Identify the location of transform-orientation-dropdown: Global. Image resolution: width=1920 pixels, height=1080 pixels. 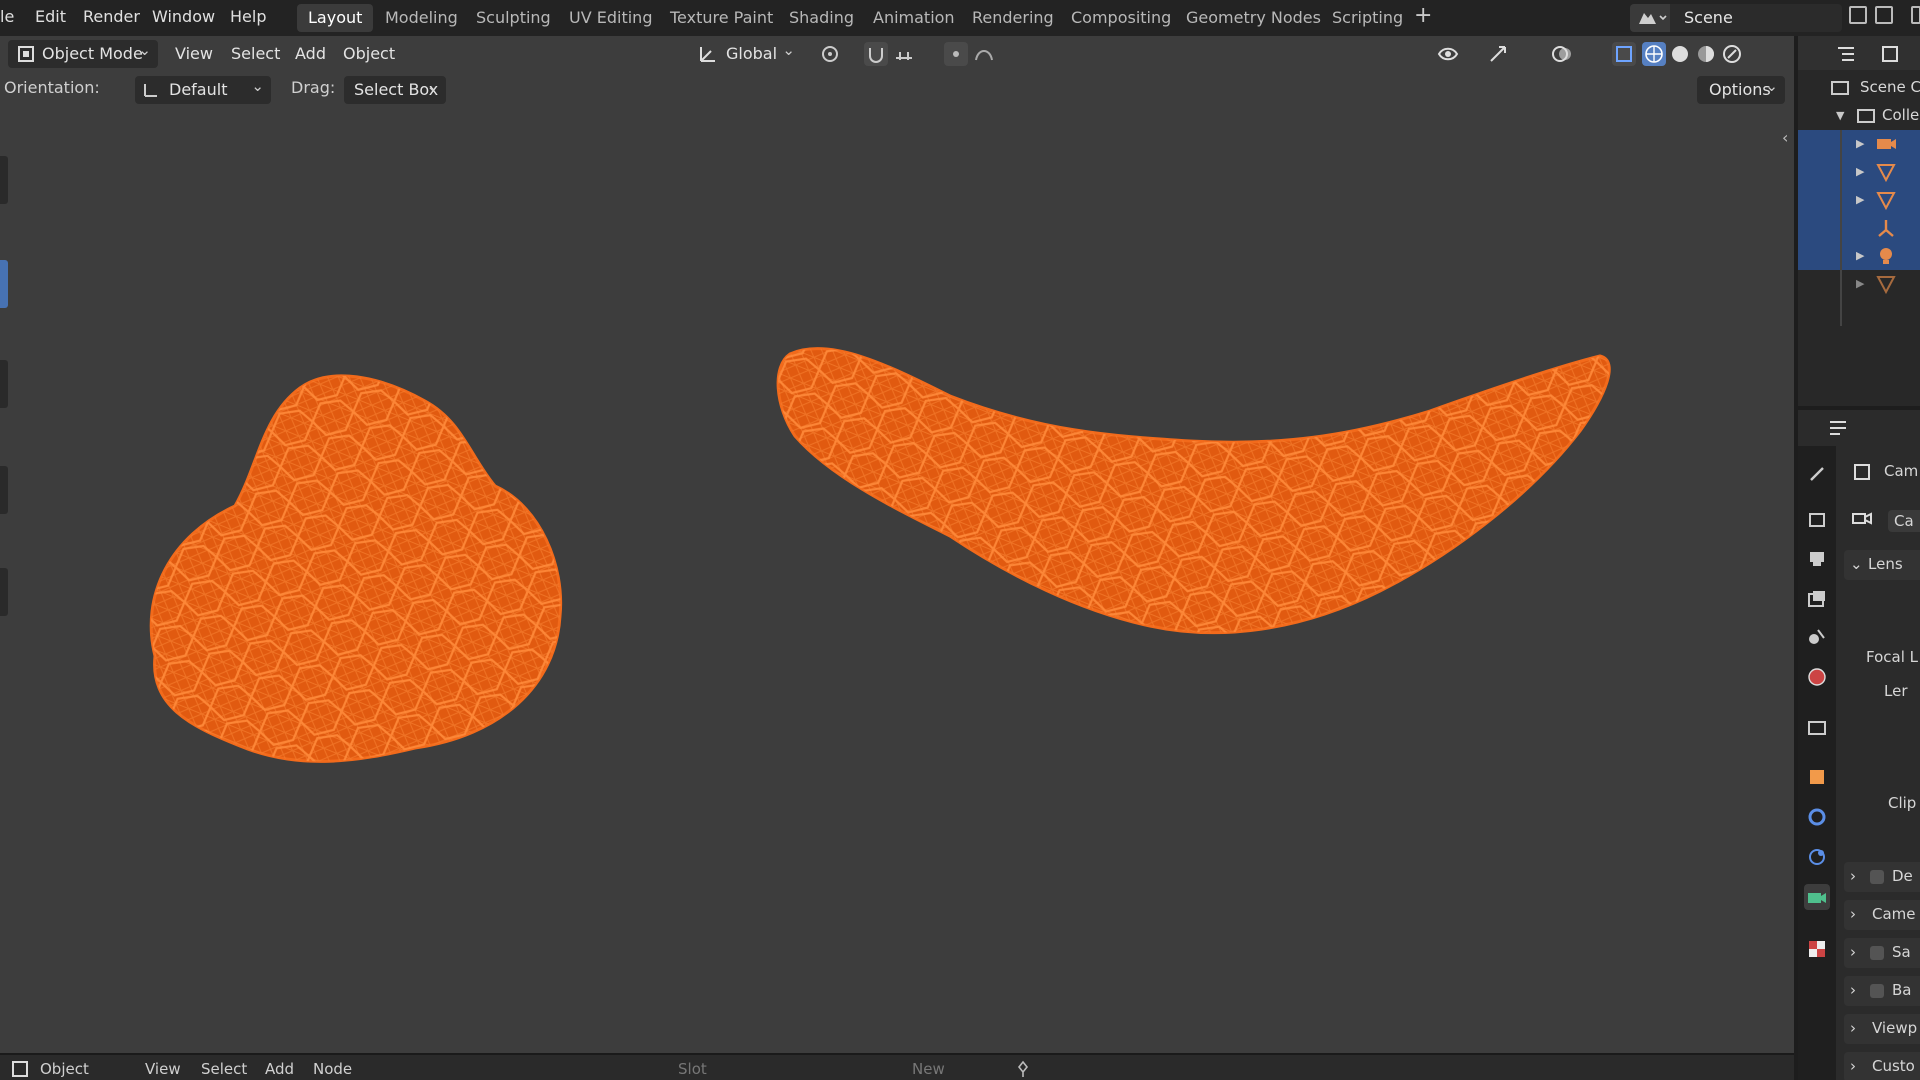
(747, 52).